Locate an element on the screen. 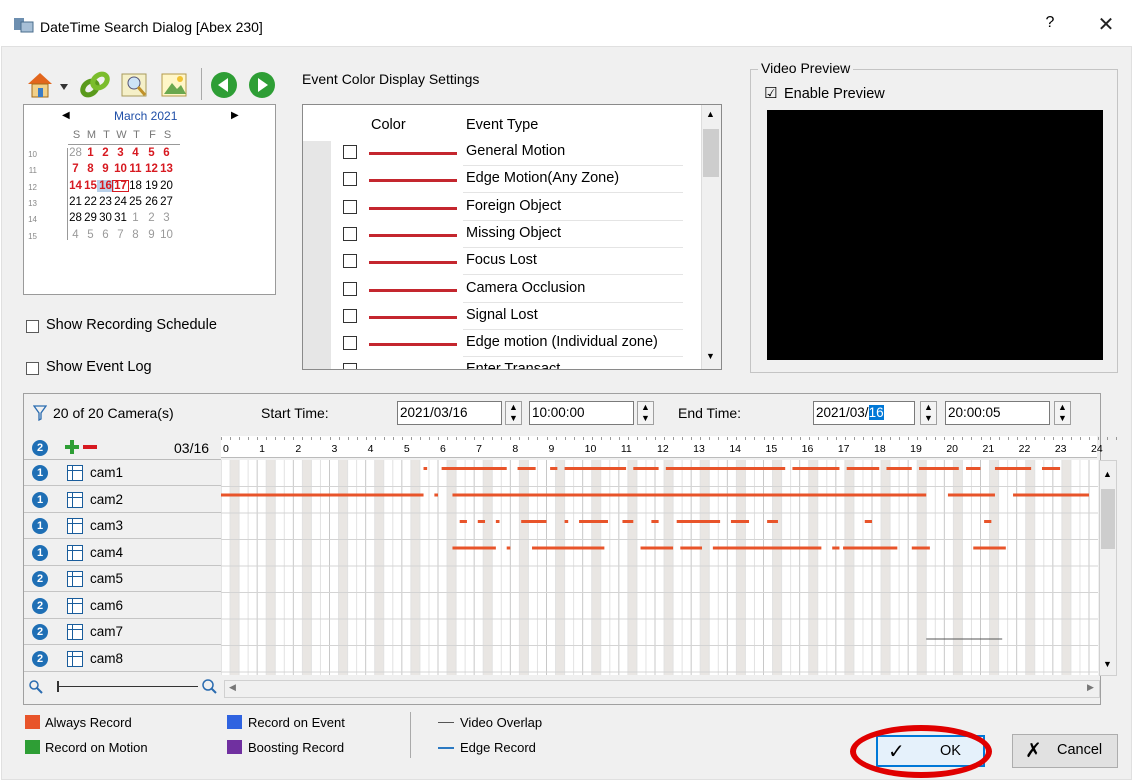 The height and width of the screenshot is (780, 1133). camera-row: 2 cam8 is located at coordinates (122, 658).